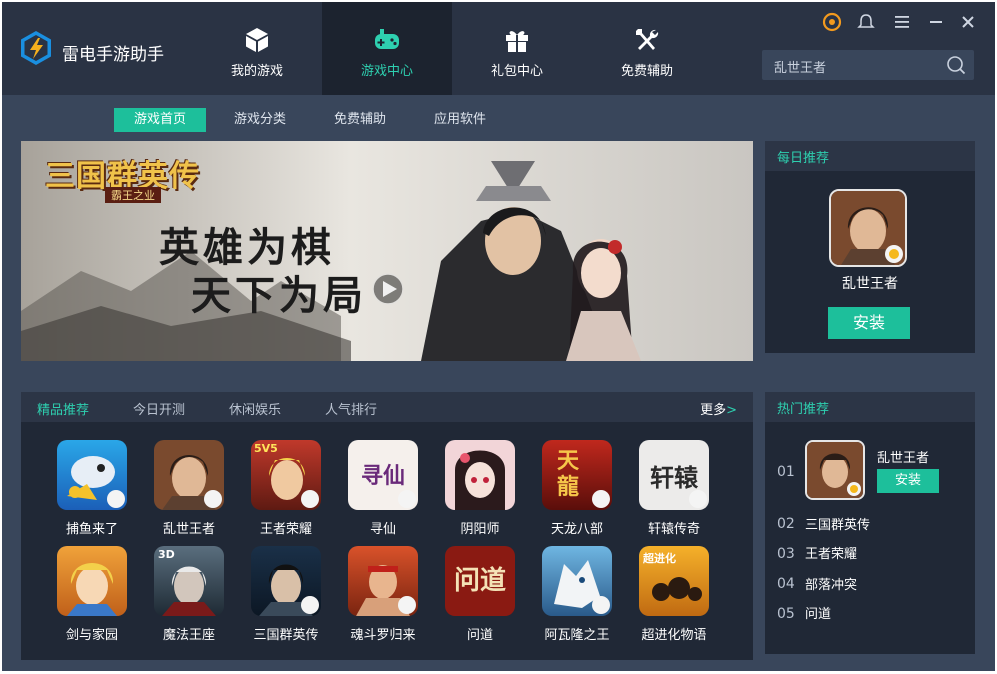 This screenshot has width=997, height=674. I want to click on search-box, so click(868, 65).